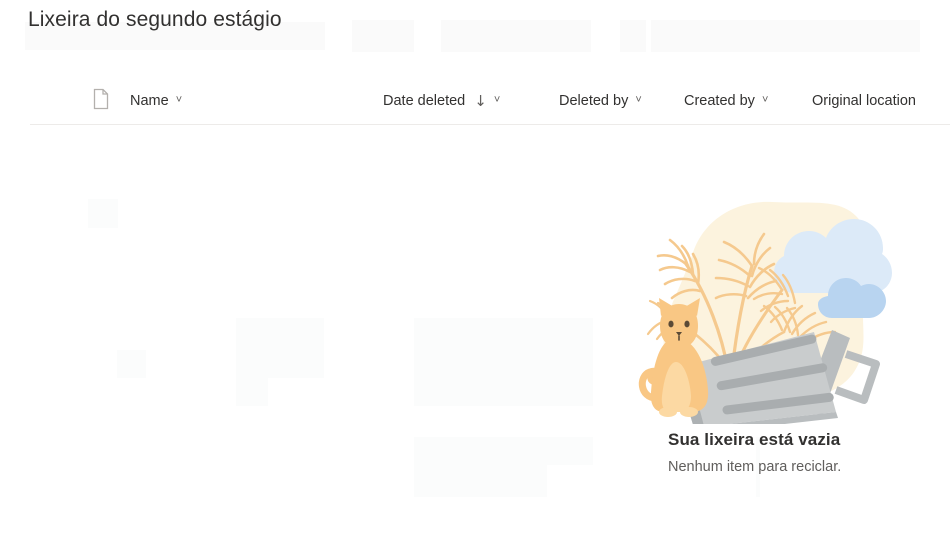 The image size is (950, 554). What do you see at coordinates (719, 101) in the screenshot?
I see `column-label: Created by` at bounding box center [719, 101].